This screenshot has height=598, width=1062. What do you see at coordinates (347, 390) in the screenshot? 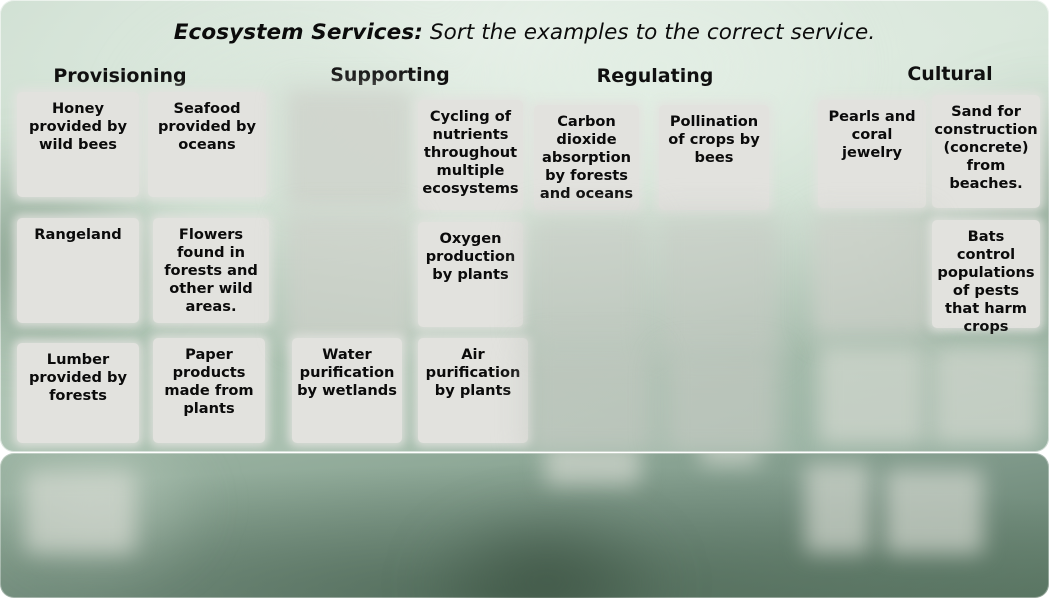
I see `card-water: Water purification by wetlands` at bounding box center [347, 390].